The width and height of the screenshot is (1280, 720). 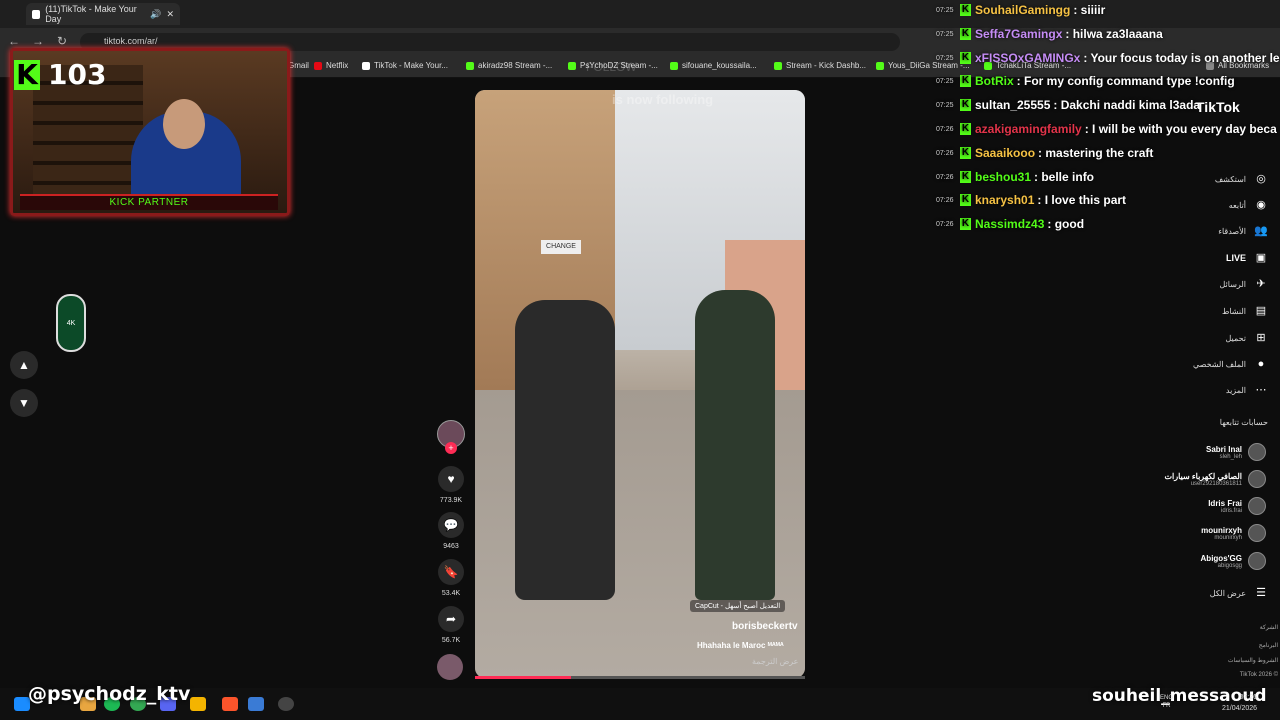 What do you see at coordinates (1247, 258) in the screenshot?
I see `sidebar-nav-item: LIVE ▣` at bounding box center [1247, 258].